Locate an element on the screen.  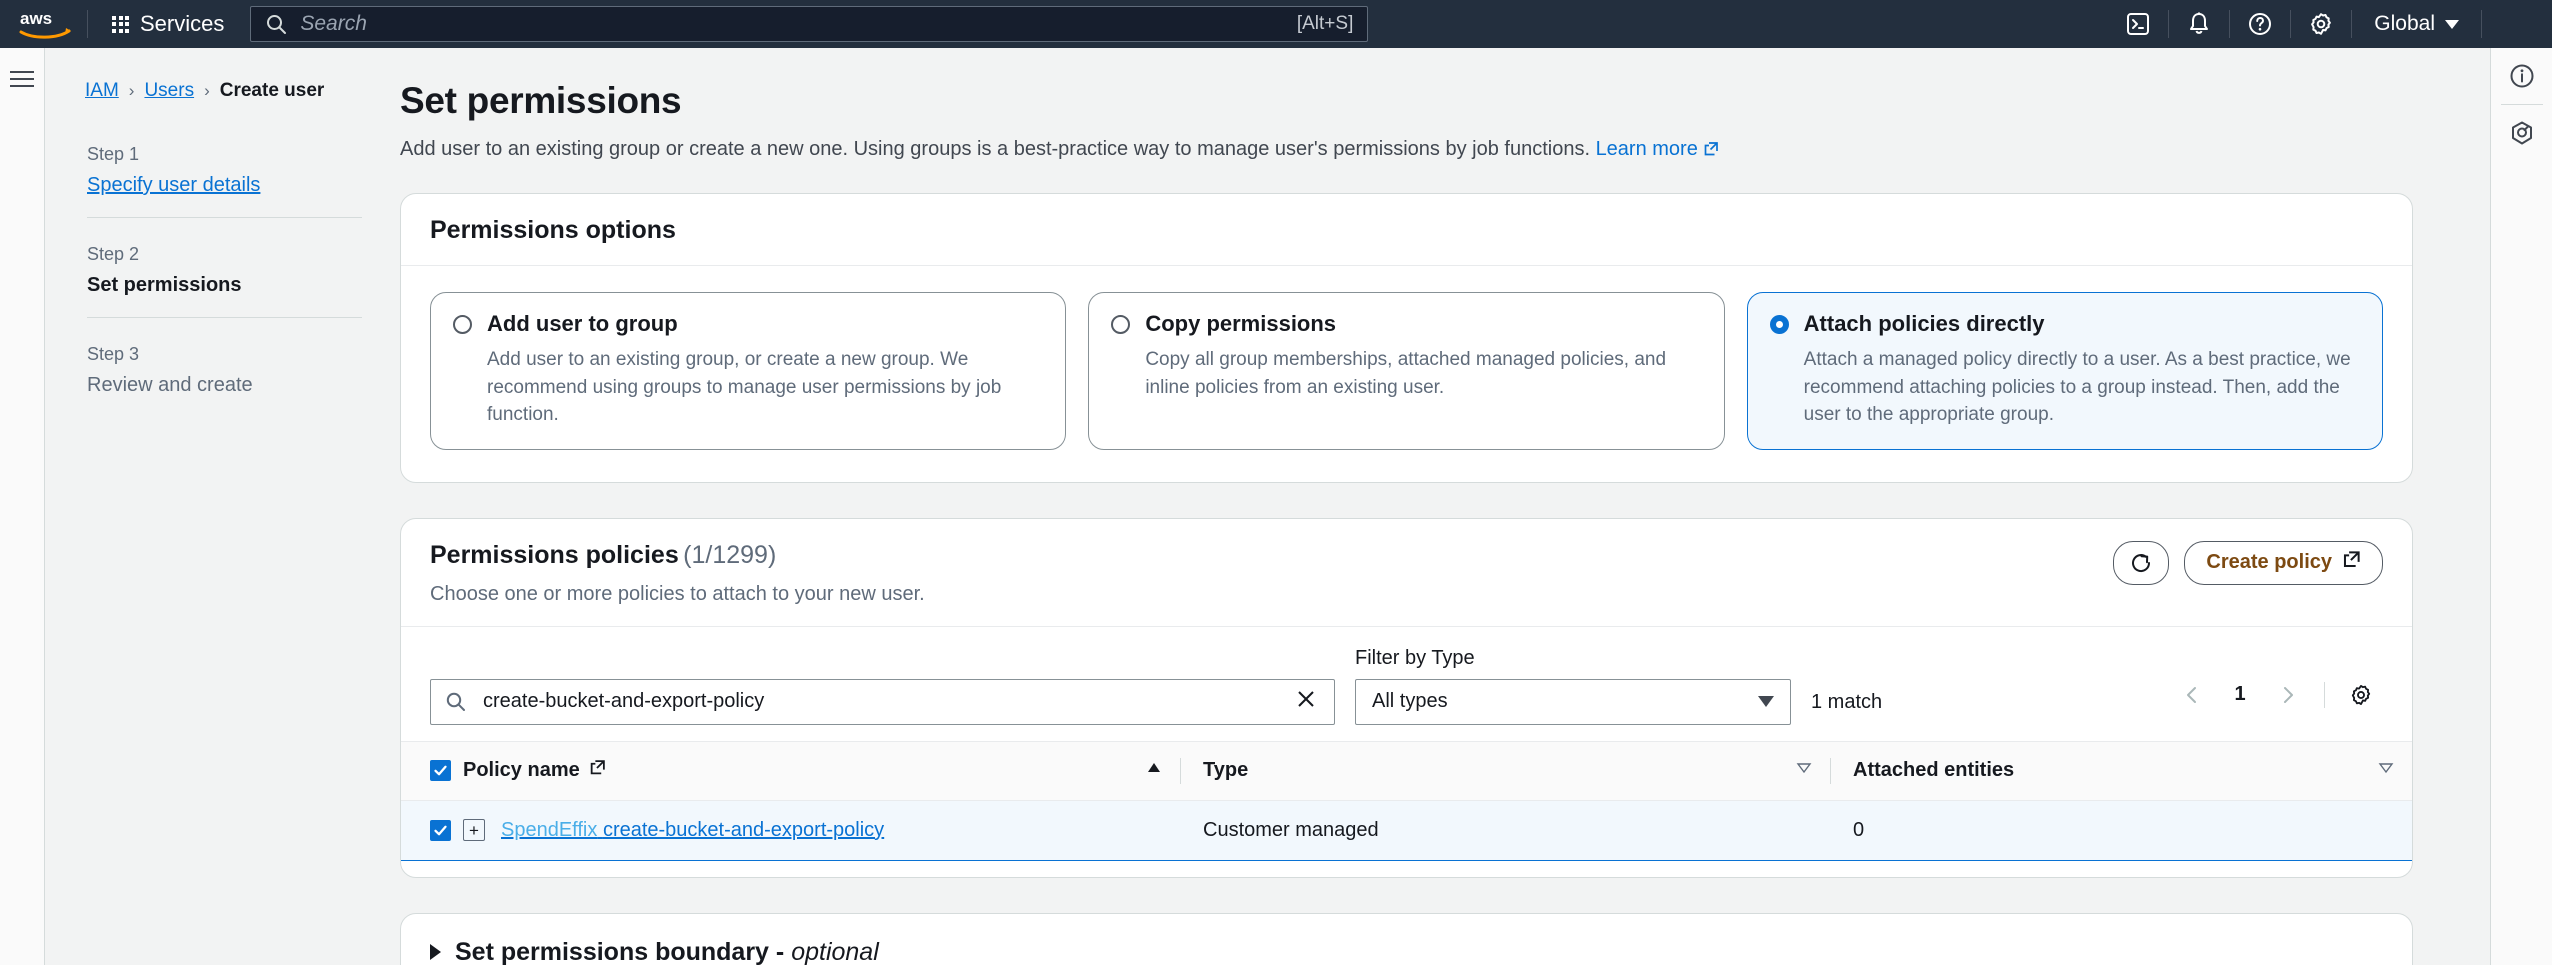
refresh-button is located at coordinates (2141, 562).